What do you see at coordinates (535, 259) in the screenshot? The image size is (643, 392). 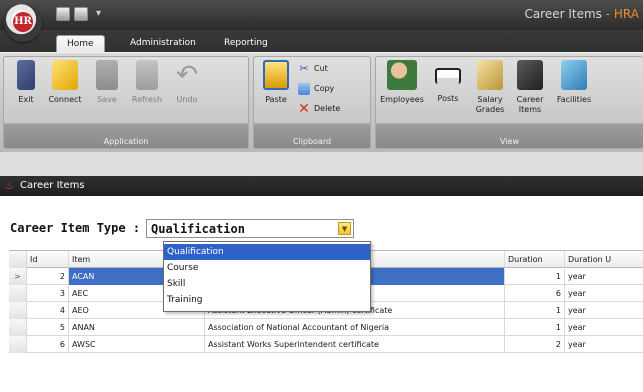 I see `column-header-duration: Duration` at bounding box center [535, 259].